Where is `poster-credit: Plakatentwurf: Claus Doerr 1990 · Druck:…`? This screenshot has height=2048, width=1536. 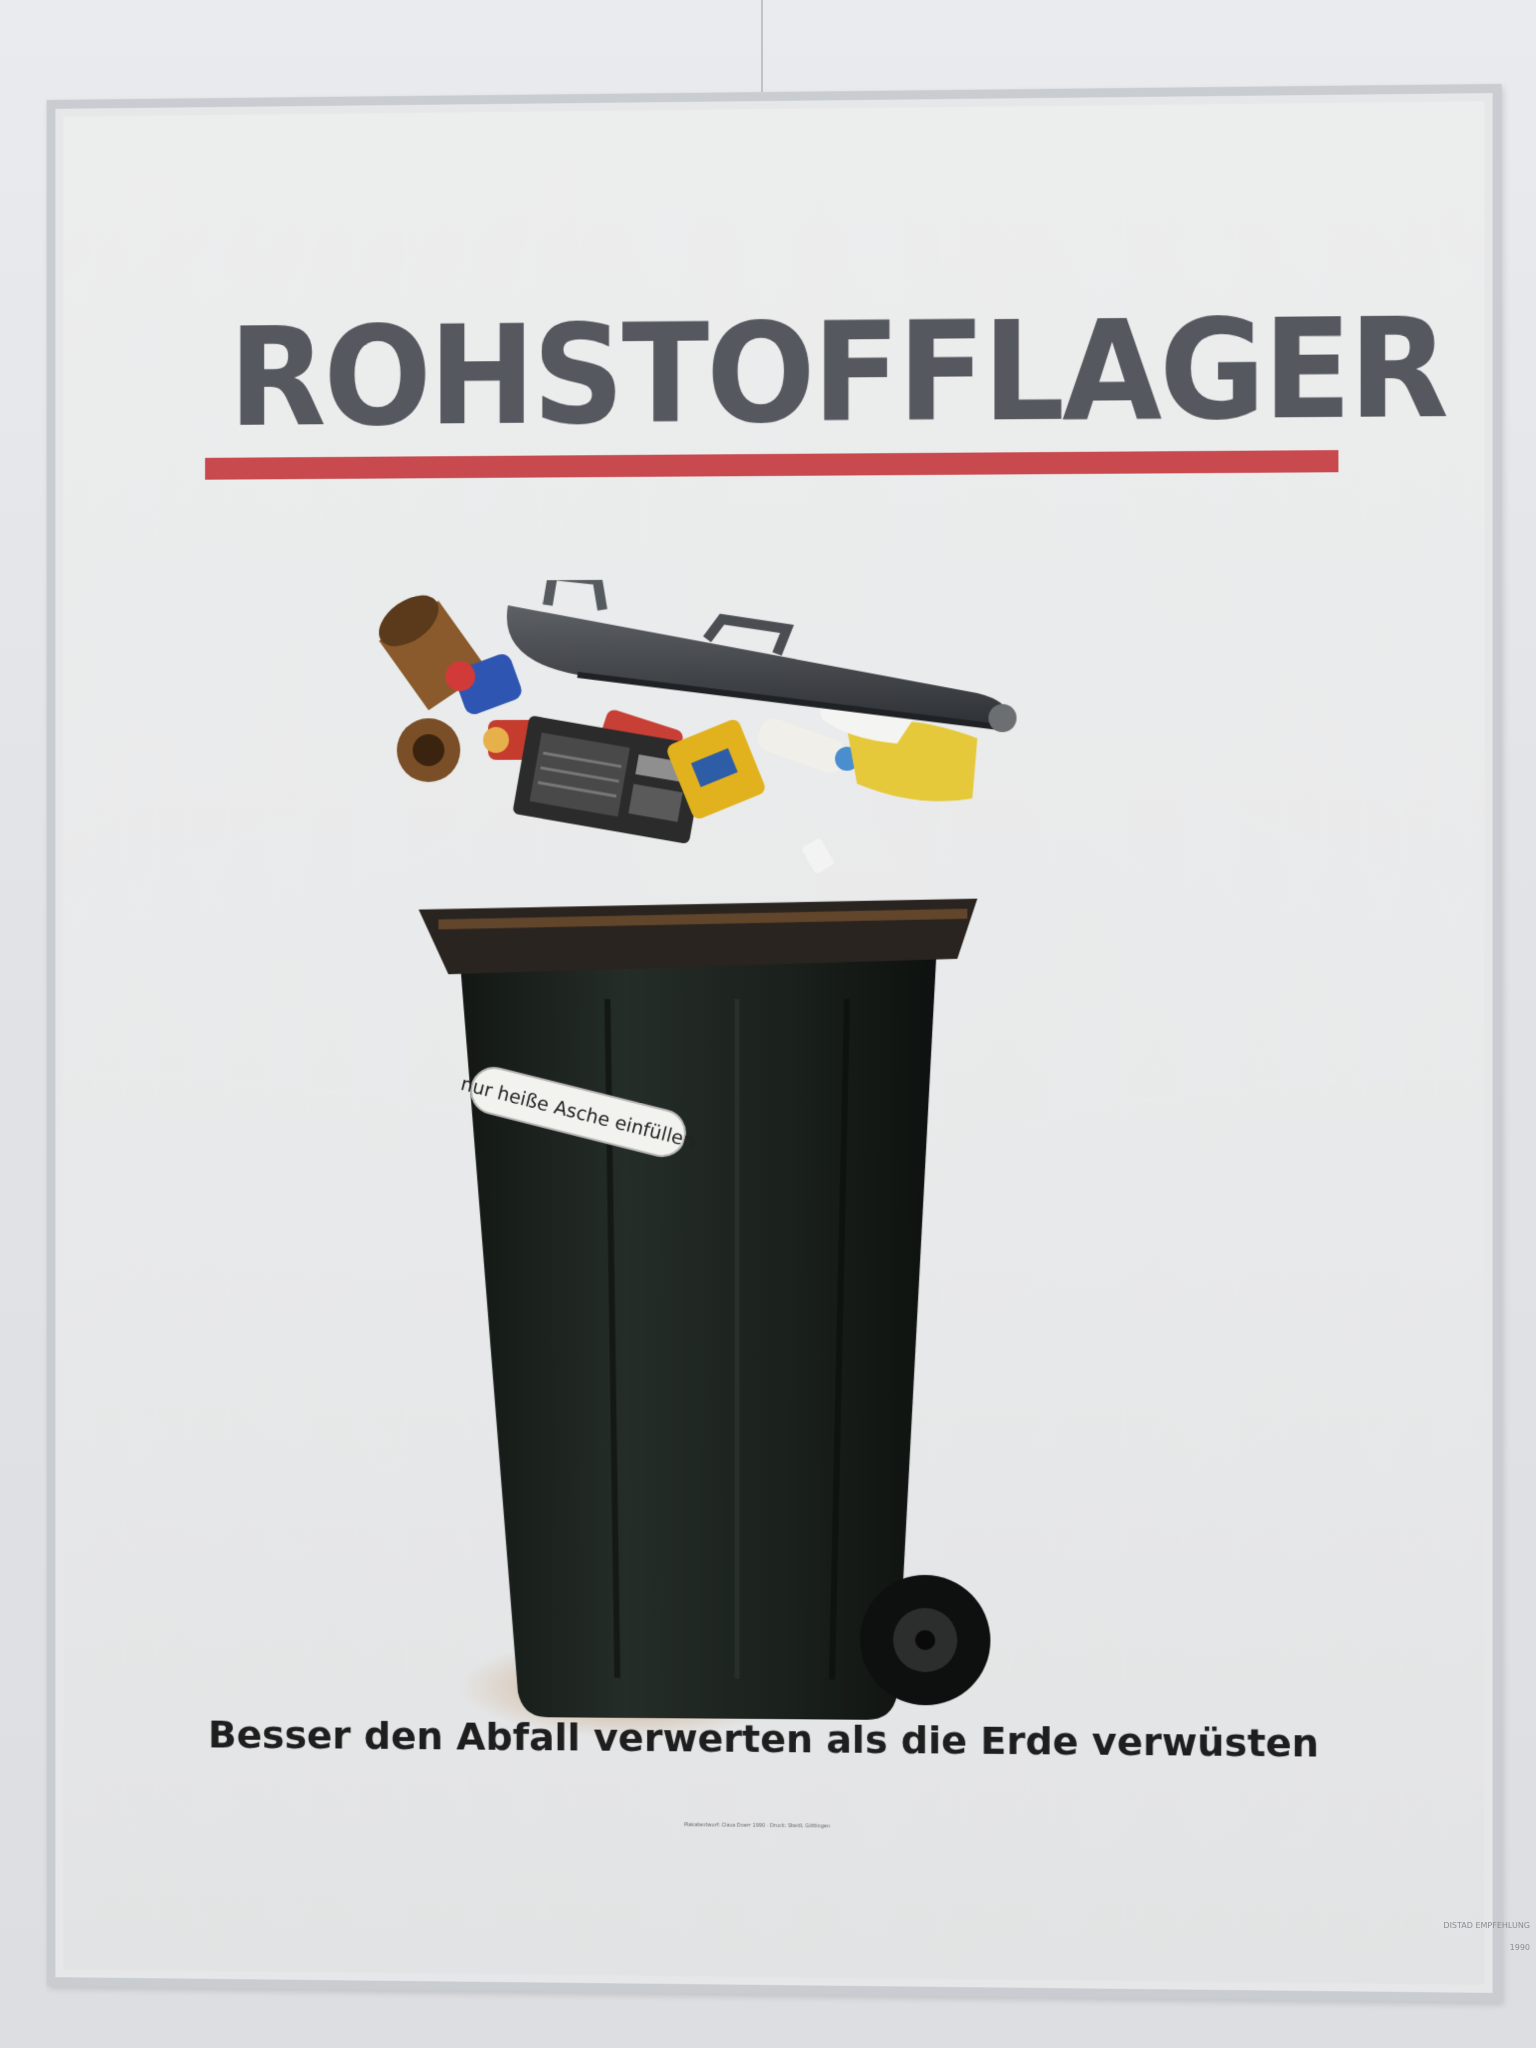
poster-credit: Plakatentwurf: Claus Doerr 1990 · Druck:… is located at coordinates (757, 1825).